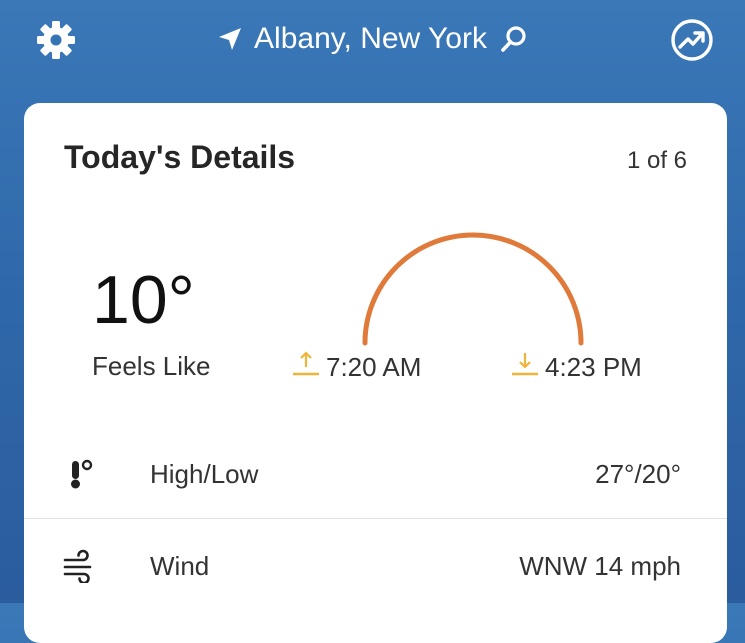 The height and width of the screenshot is (643, 745). Describe the element at coordinates (638, 473) in the screenshot. I see `high-low-value: 27°/20°` at that location.